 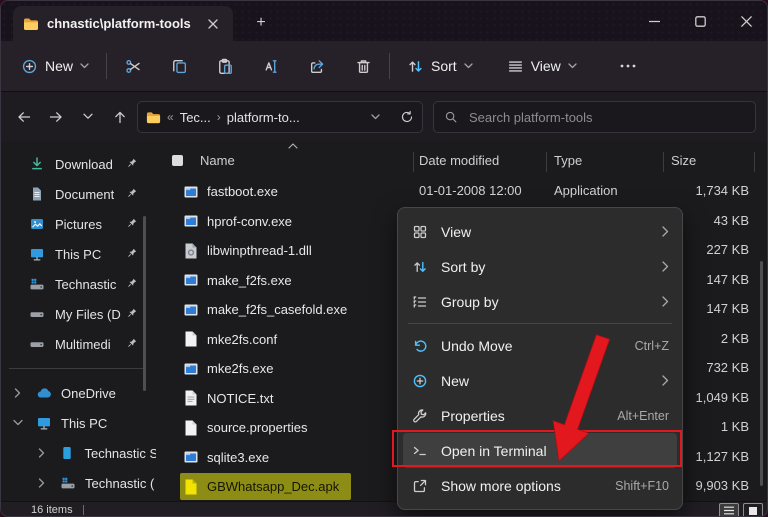 What do you see at coordinates (540, 323) in the screenshot?
I see `menu-separator` at bounding box center [540, 323].